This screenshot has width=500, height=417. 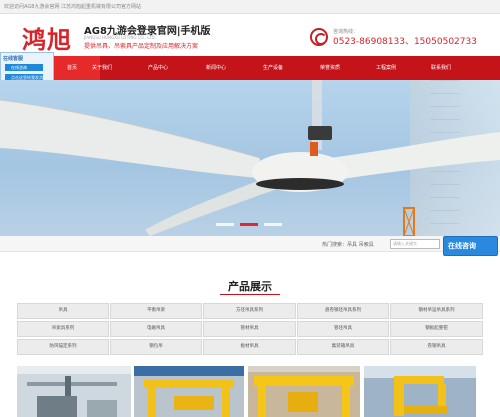 I want to click on category-item: 管材吊具, so click(x=249, y=329).